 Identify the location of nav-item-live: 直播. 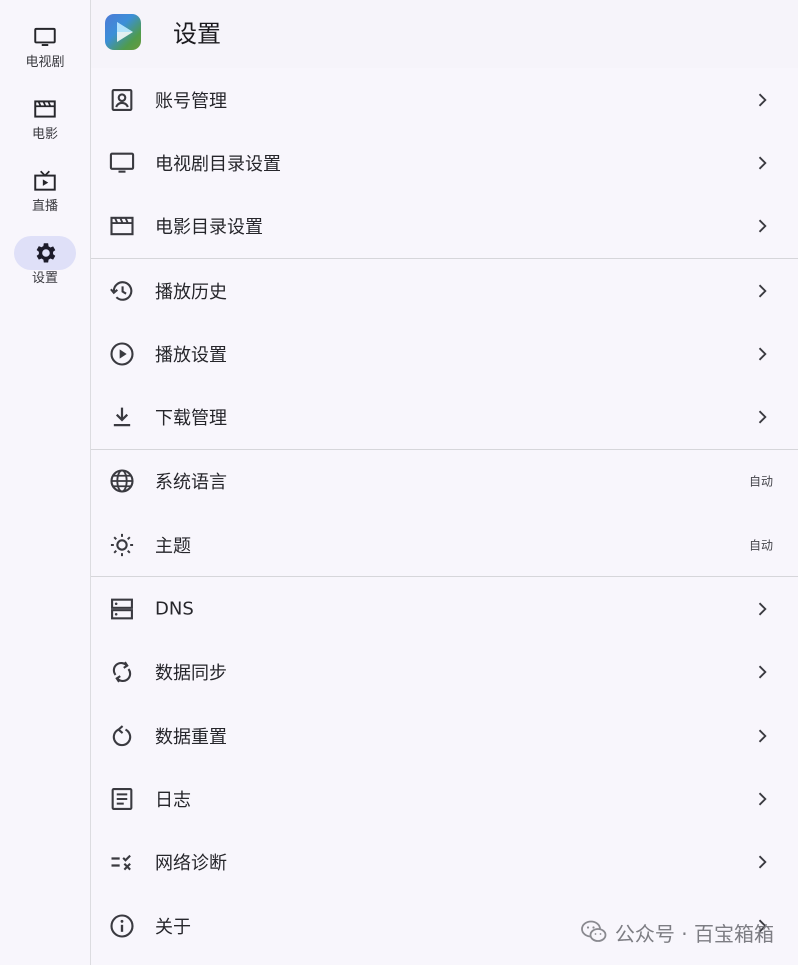
(45, 197).